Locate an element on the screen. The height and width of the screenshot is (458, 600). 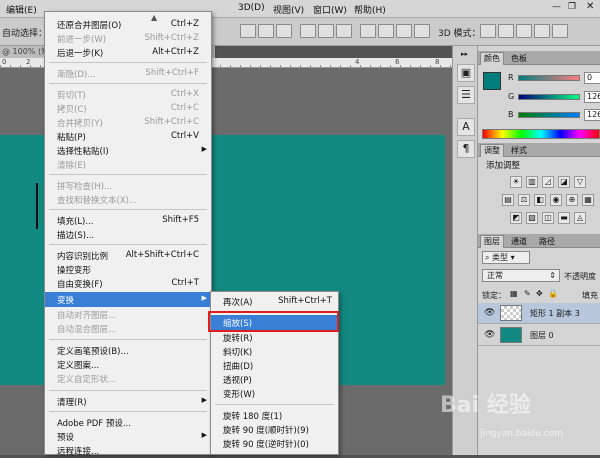
hue-saturation-icon: ▤ is located at coordinates (508, 200).